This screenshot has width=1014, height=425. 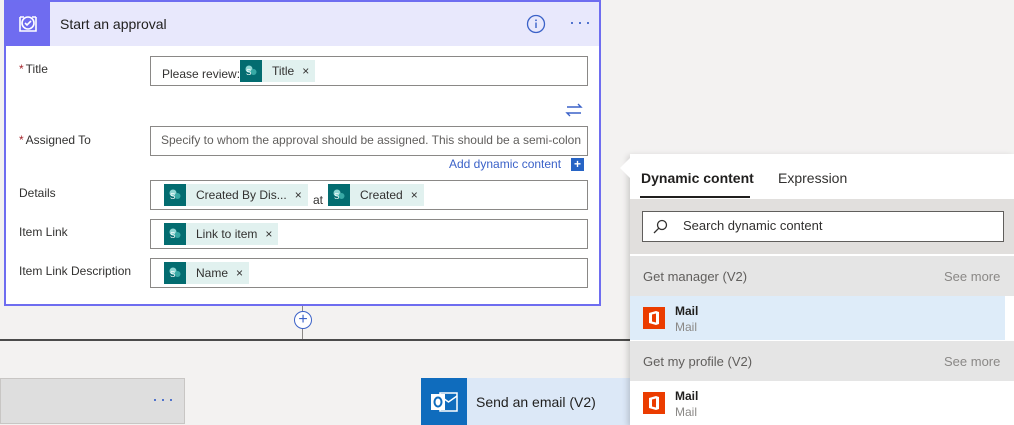 I want to click on dynamic-token-created: S Created ×, so click(x=376, y=195).